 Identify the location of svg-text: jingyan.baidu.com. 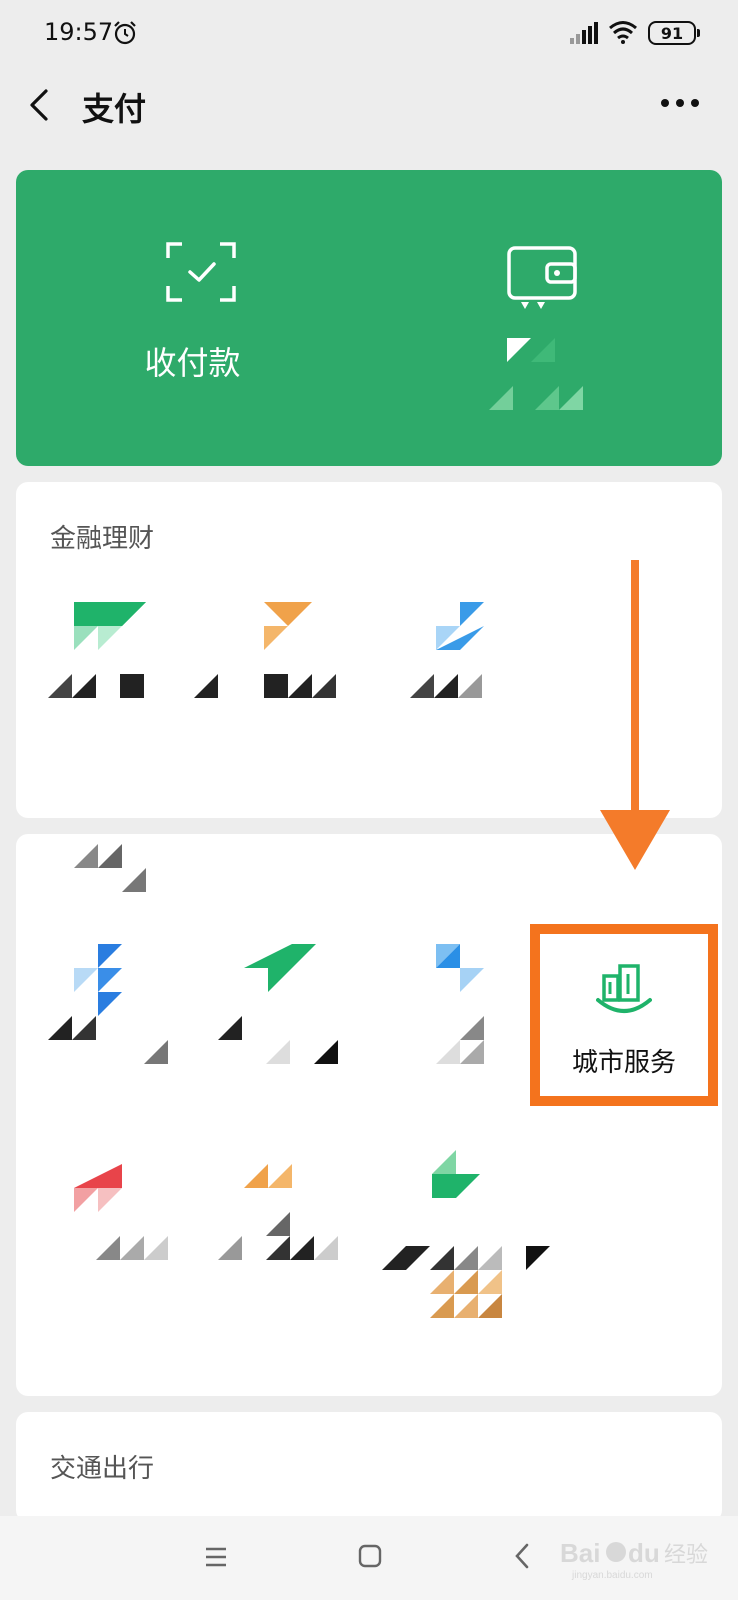
(612, 1575).